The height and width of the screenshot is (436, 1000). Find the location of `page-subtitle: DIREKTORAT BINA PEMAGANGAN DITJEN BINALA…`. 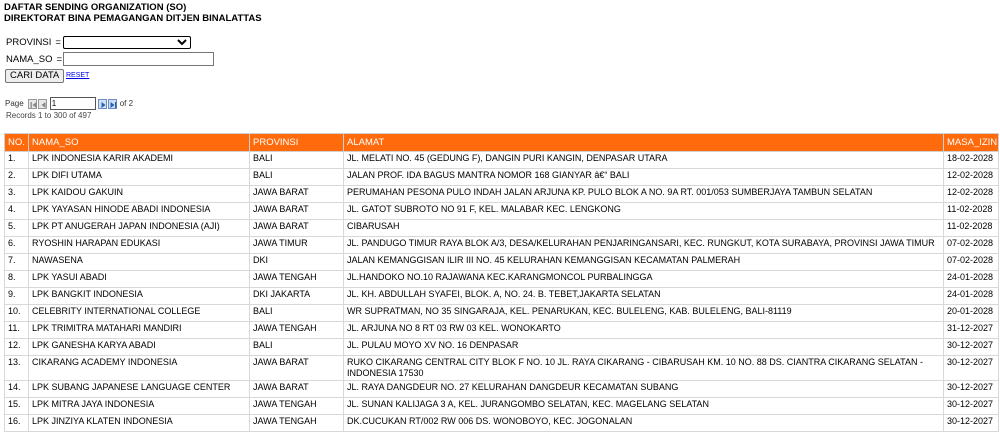

page-subtitle: DIREKTORAT BINA PEMAGANGAN DITJEN BINALA… is located at coordinates (133, 18).